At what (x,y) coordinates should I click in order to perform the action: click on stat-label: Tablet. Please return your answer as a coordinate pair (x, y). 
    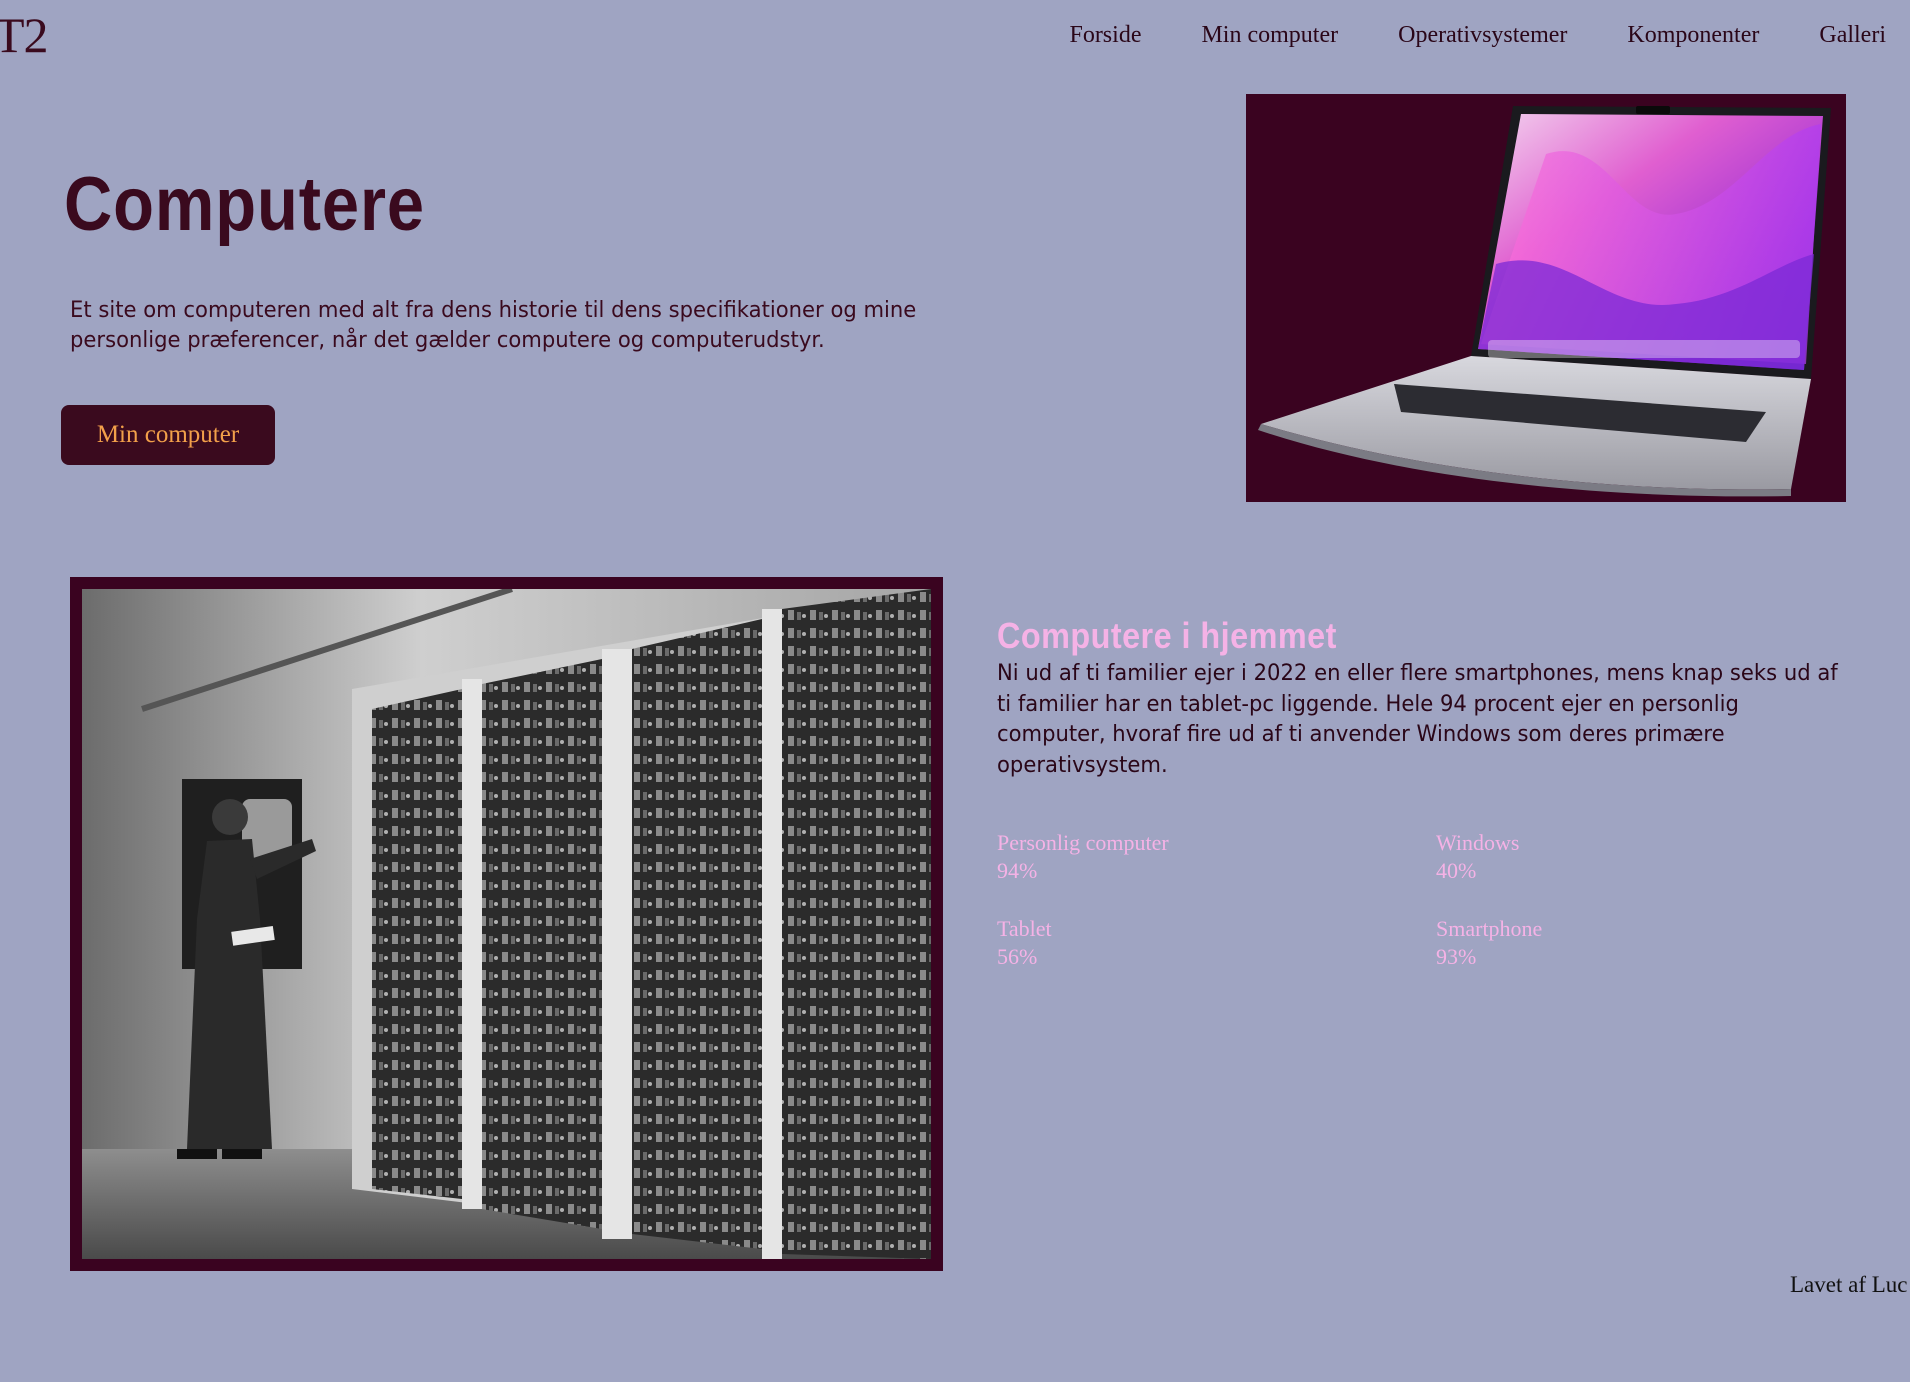
    Looking at the image, I should click on (1024, 928).